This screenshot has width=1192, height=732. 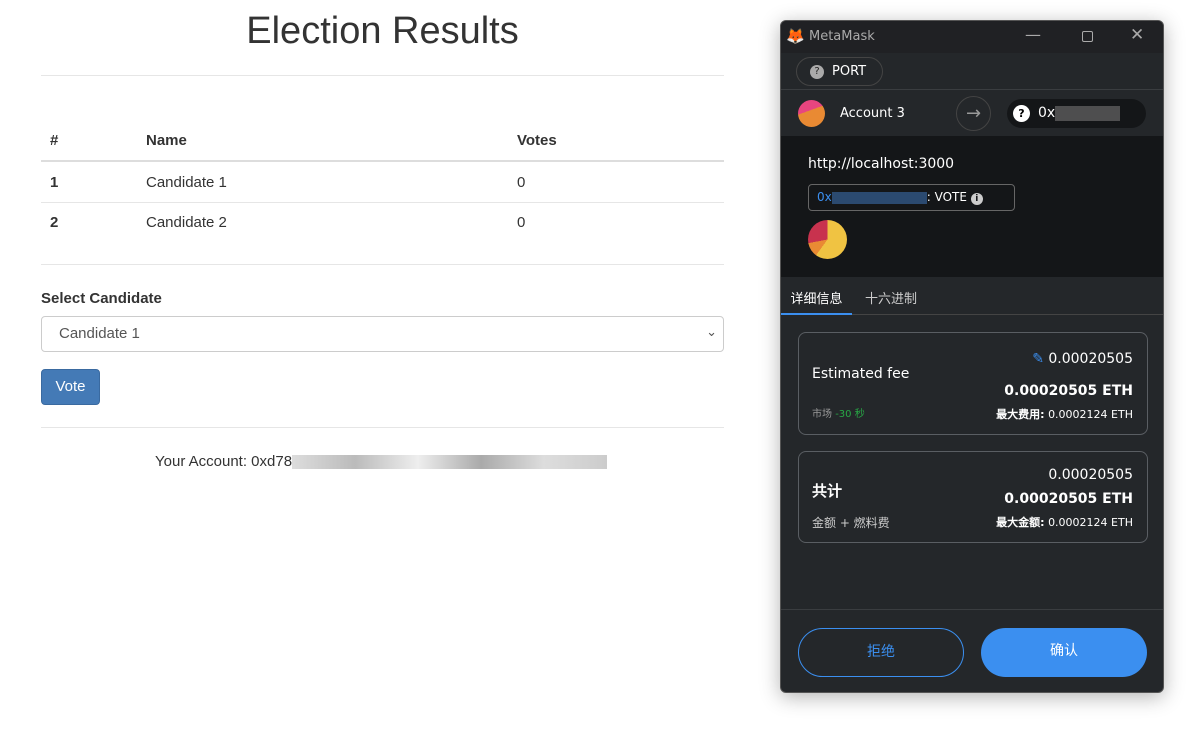 I want to click on app-title: MetaMask, so click(x=842, y=36).